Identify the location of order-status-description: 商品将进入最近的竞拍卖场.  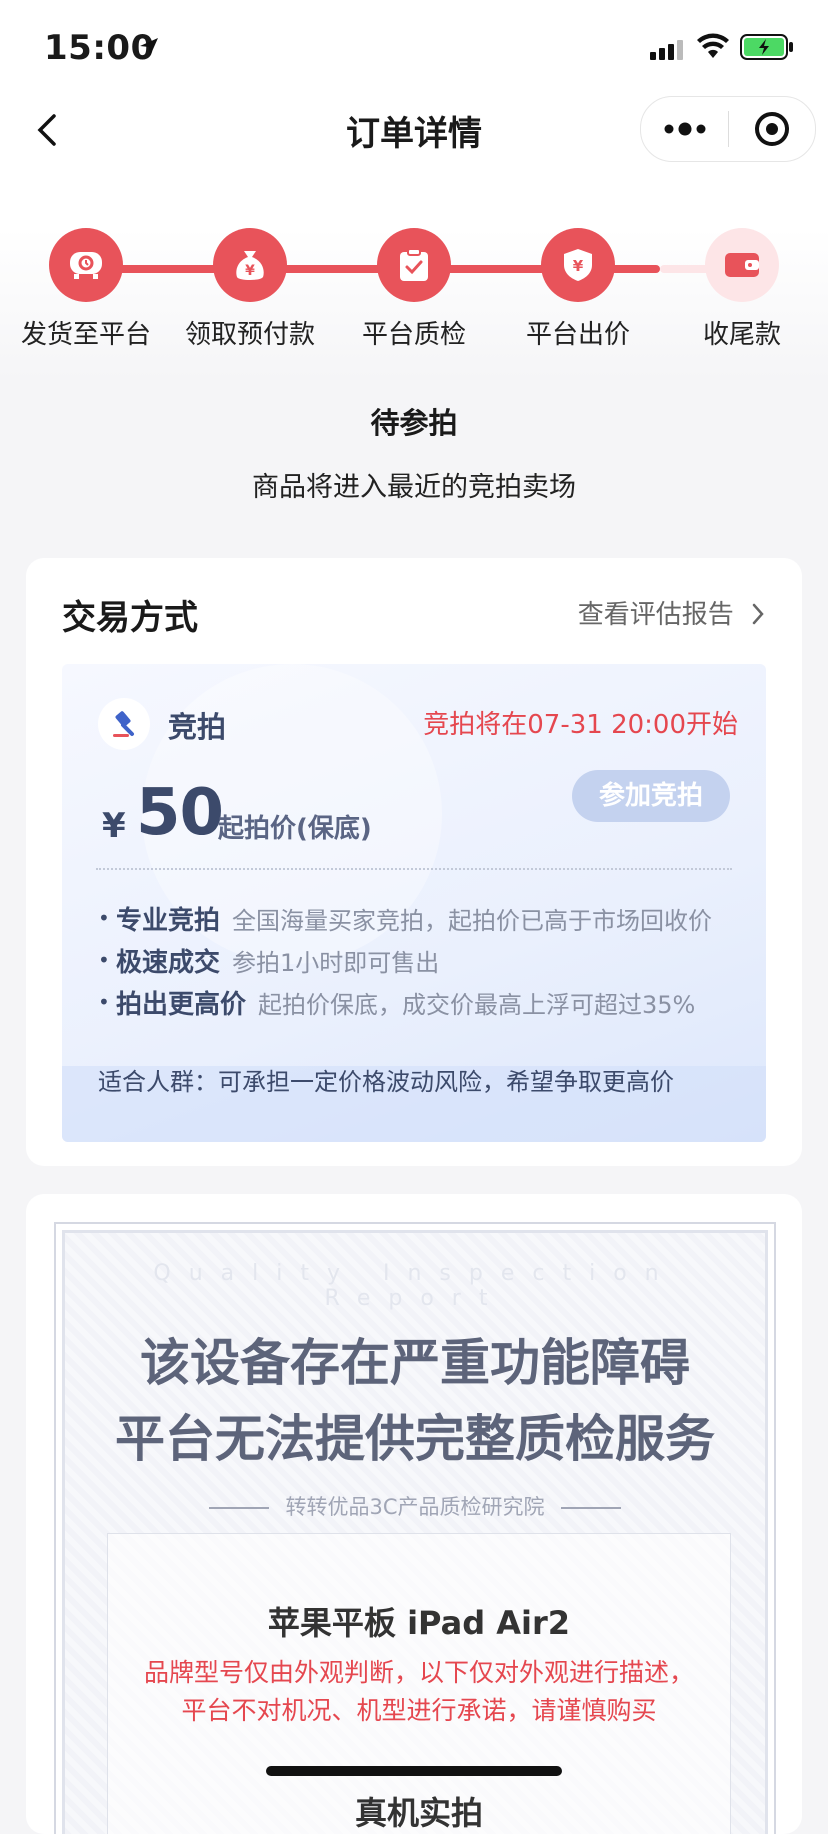
(414, 487).